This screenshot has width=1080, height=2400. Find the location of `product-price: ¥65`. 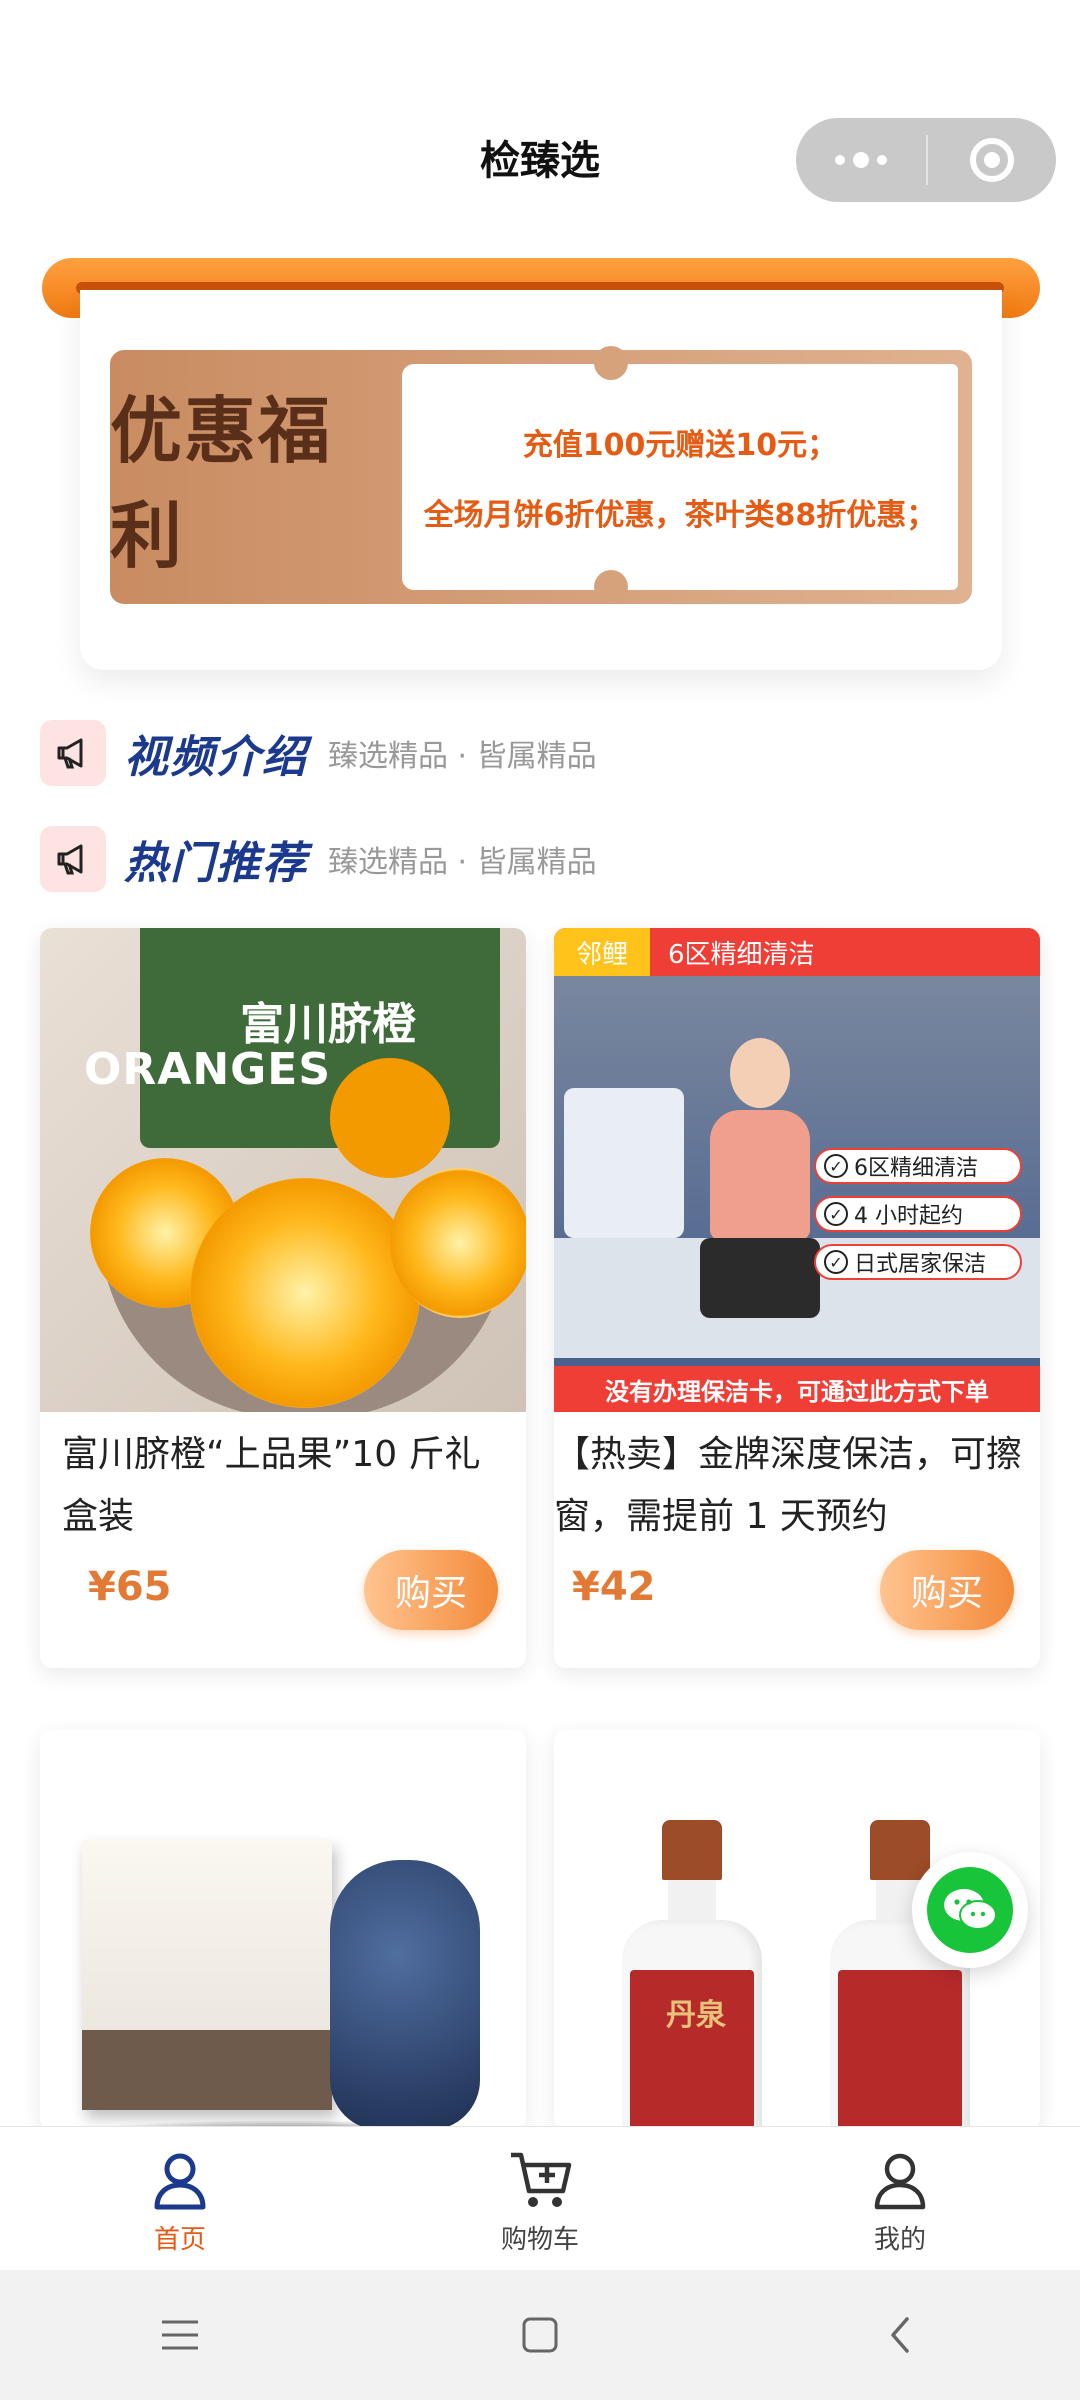

product-price: ¥65 is located at coordinates (130, 1587).